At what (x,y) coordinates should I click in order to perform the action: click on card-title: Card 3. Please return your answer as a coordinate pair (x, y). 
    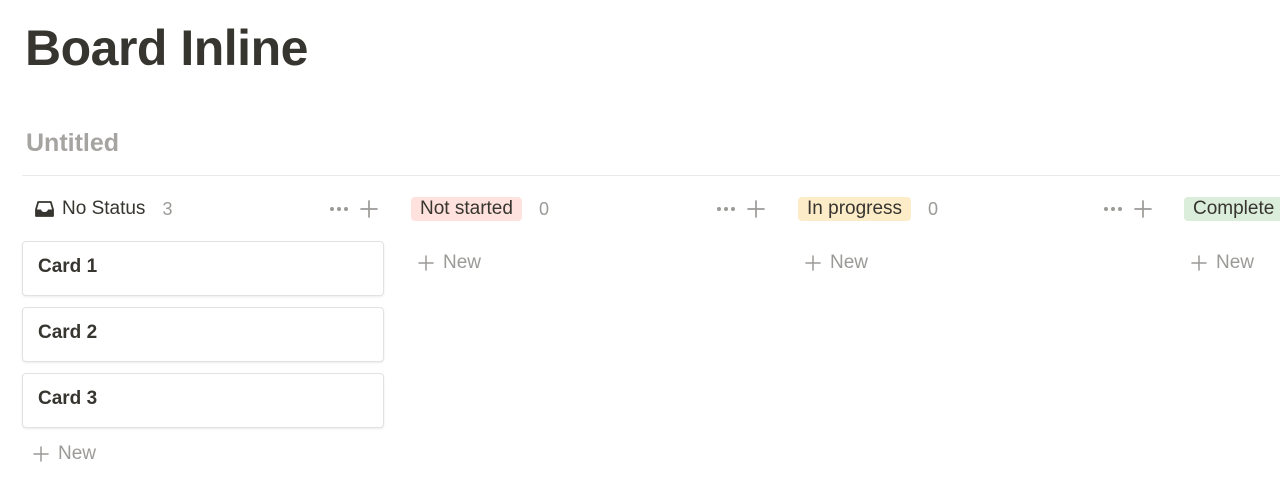
    Looking at the image, I should click on (68, 398).